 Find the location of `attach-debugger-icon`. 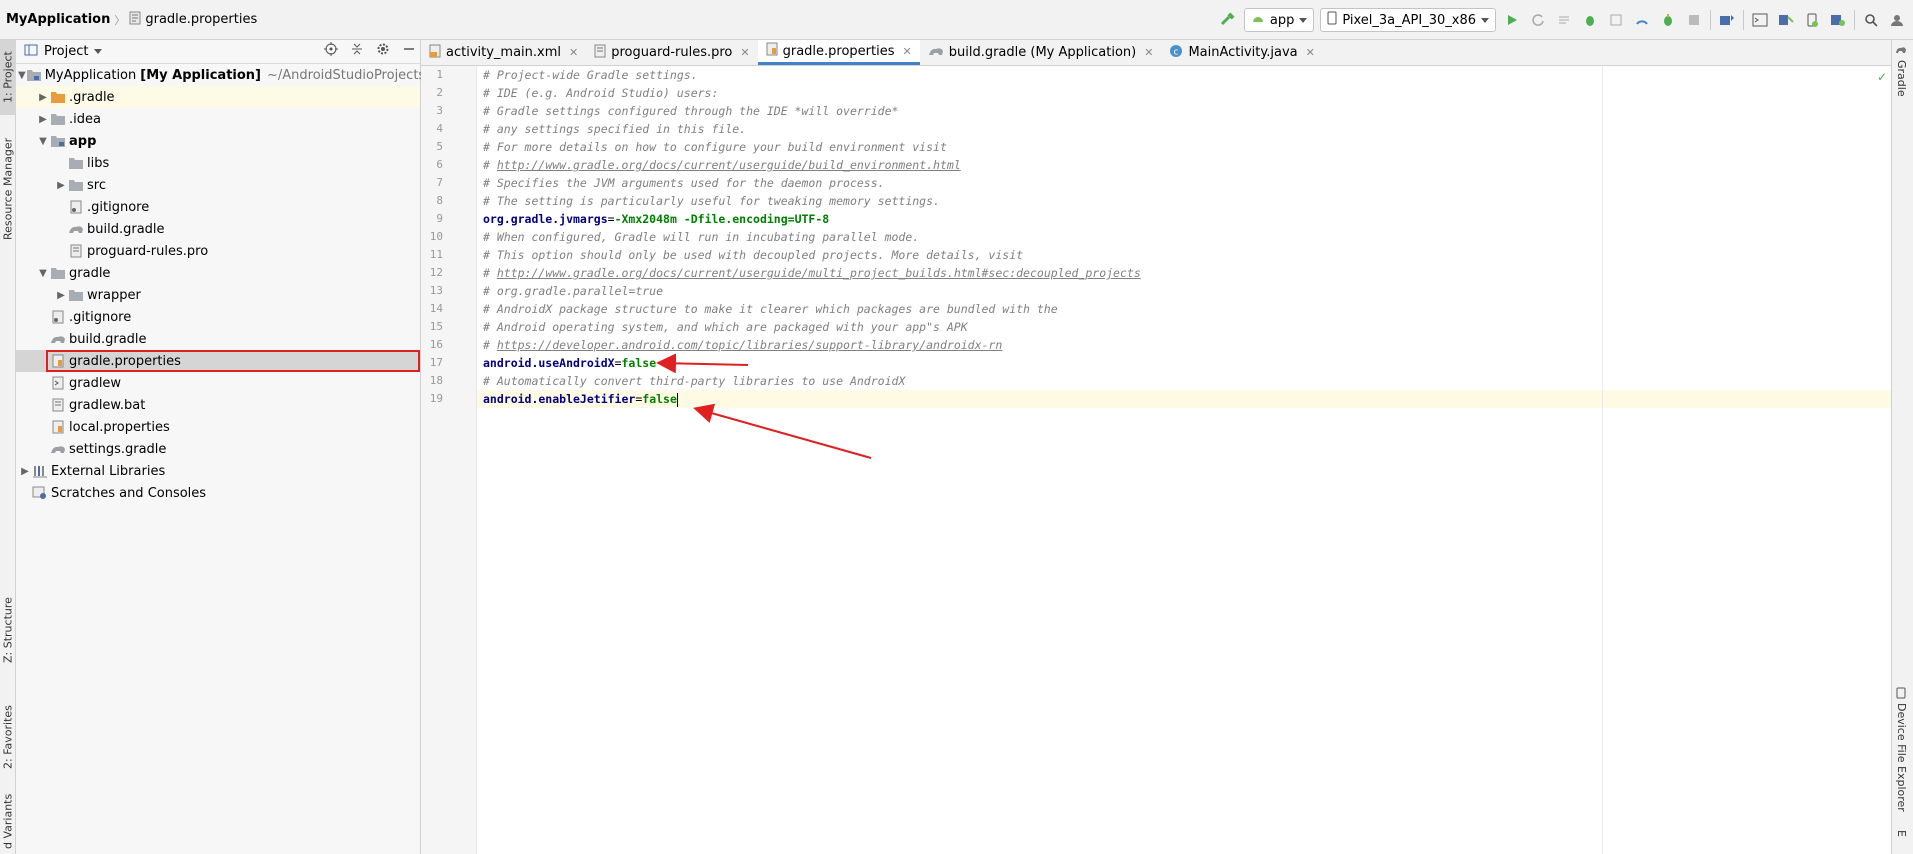

attach-debugger-icon is located at coordinates (1668, 20).